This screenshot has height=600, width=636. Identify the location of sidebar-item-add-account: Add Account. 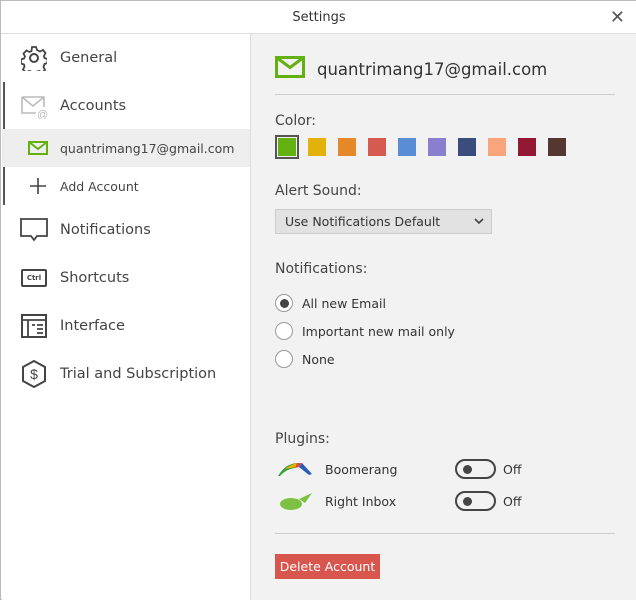
(126, 186).